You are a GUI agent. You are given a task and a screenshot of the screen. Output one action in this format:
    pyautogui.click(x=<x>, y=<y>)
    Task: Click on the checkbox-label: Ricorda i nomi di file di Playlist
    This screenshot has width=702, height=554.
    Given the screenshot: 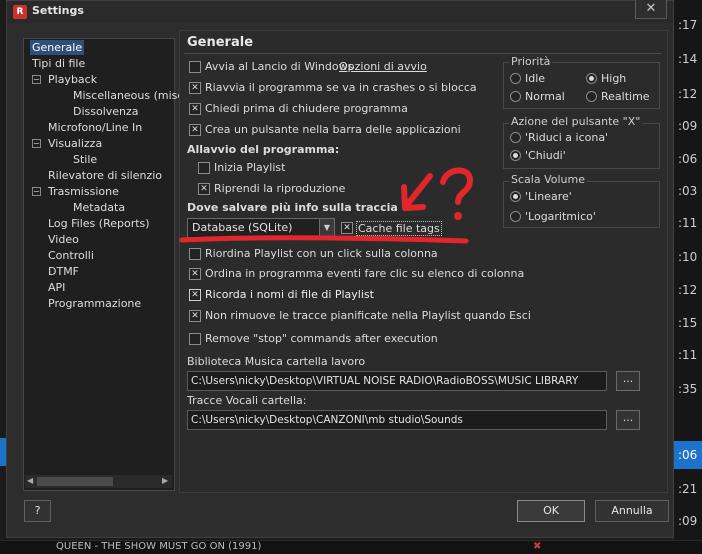 What is the action you would take?
    pyautogui.click(x=289, y=294)
    